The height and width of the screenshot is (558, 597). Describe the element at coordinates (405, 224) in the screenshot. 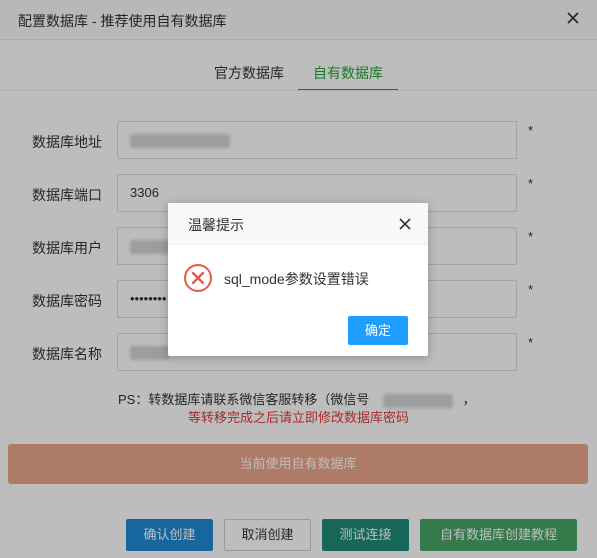

I see `close-icon` at that location.